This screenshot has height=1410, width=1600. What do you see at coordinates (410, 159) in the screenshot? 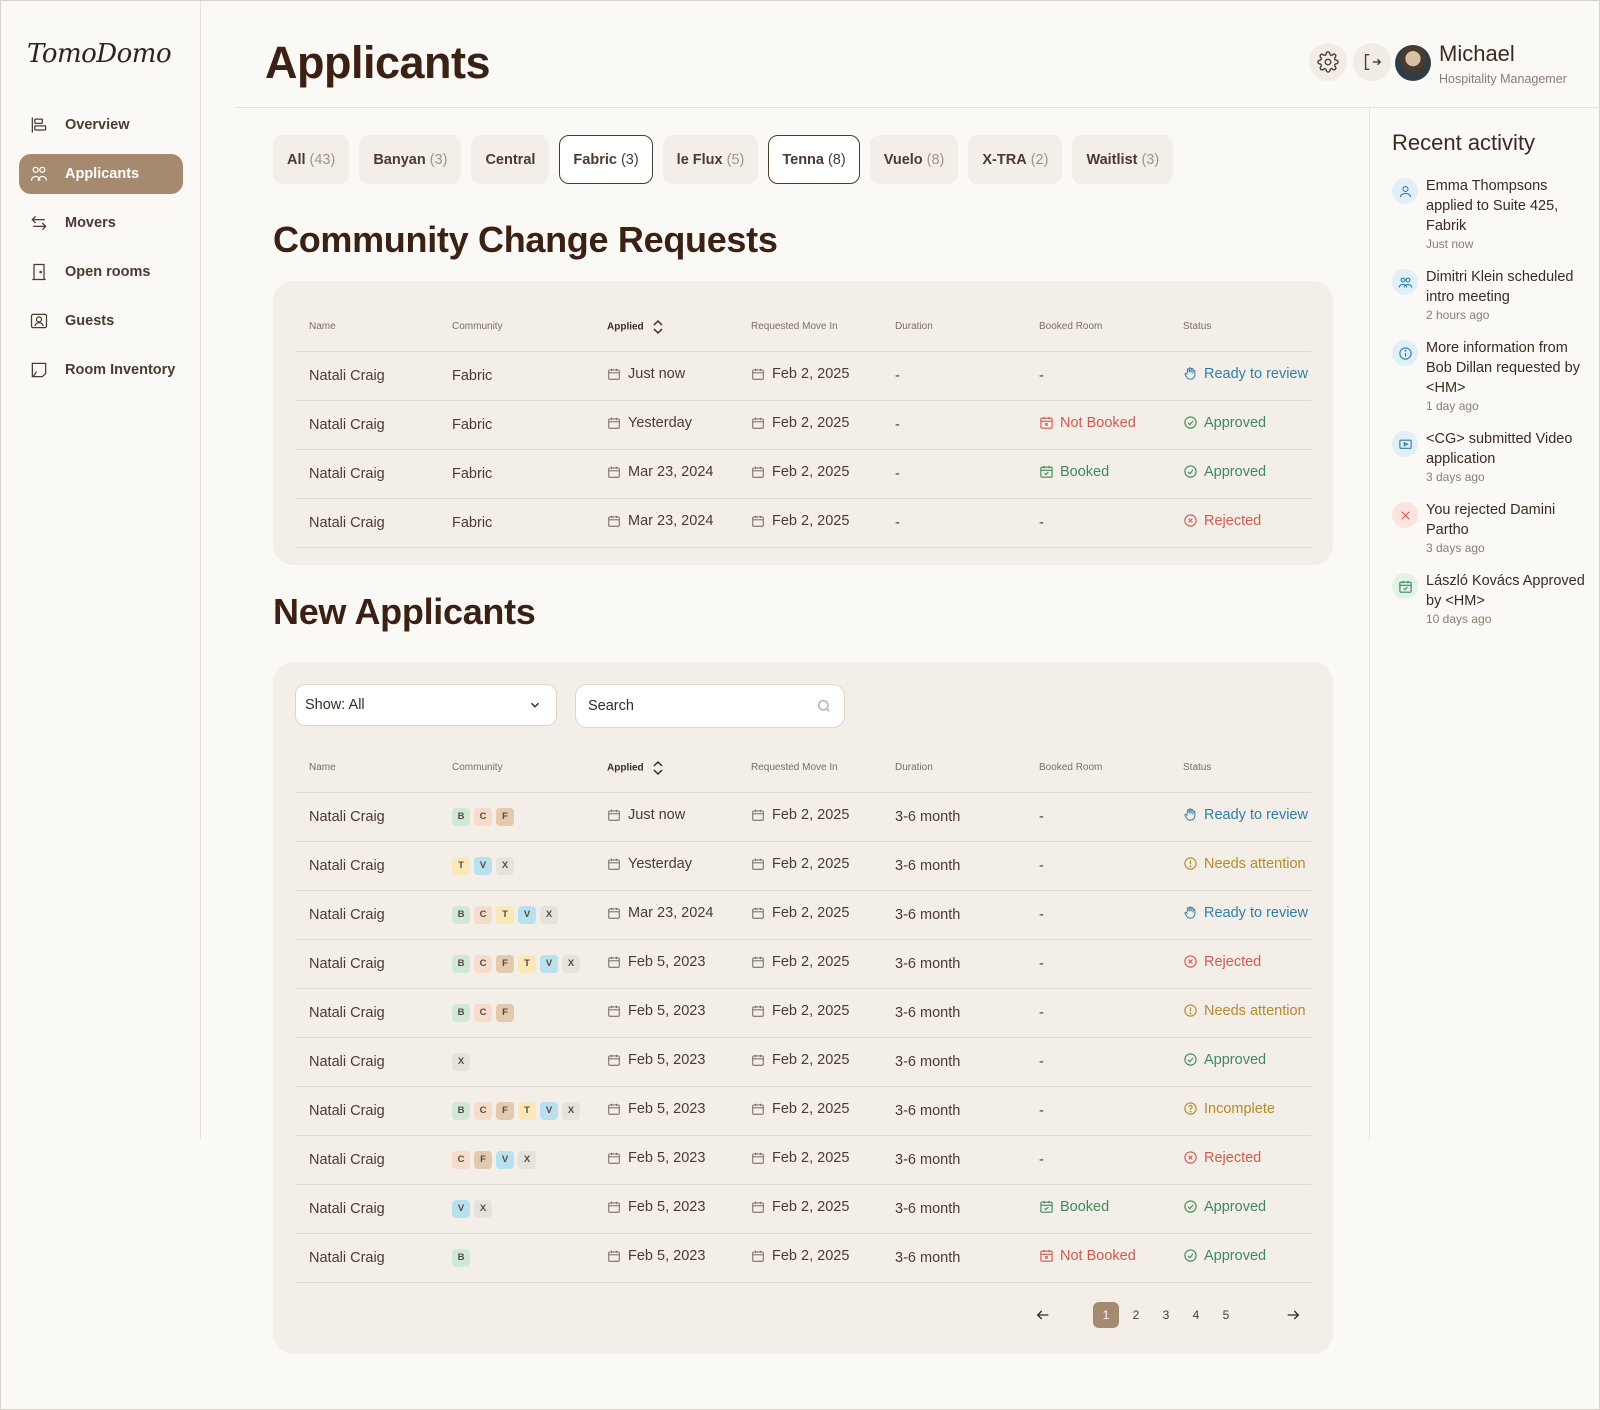
I see `tab-banyan: Banyan (3)` at bounding box center [410, 159].